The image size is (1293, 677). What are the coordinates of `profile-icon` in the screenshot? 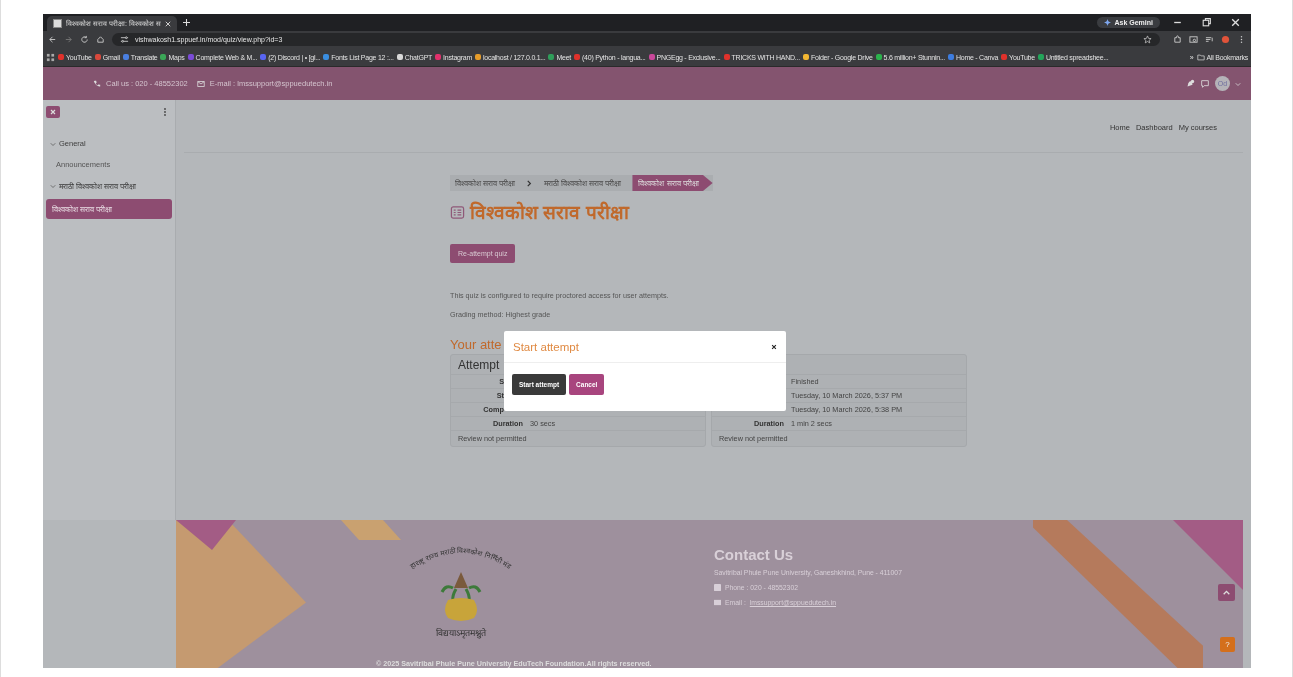 It's located at (1225, 39).